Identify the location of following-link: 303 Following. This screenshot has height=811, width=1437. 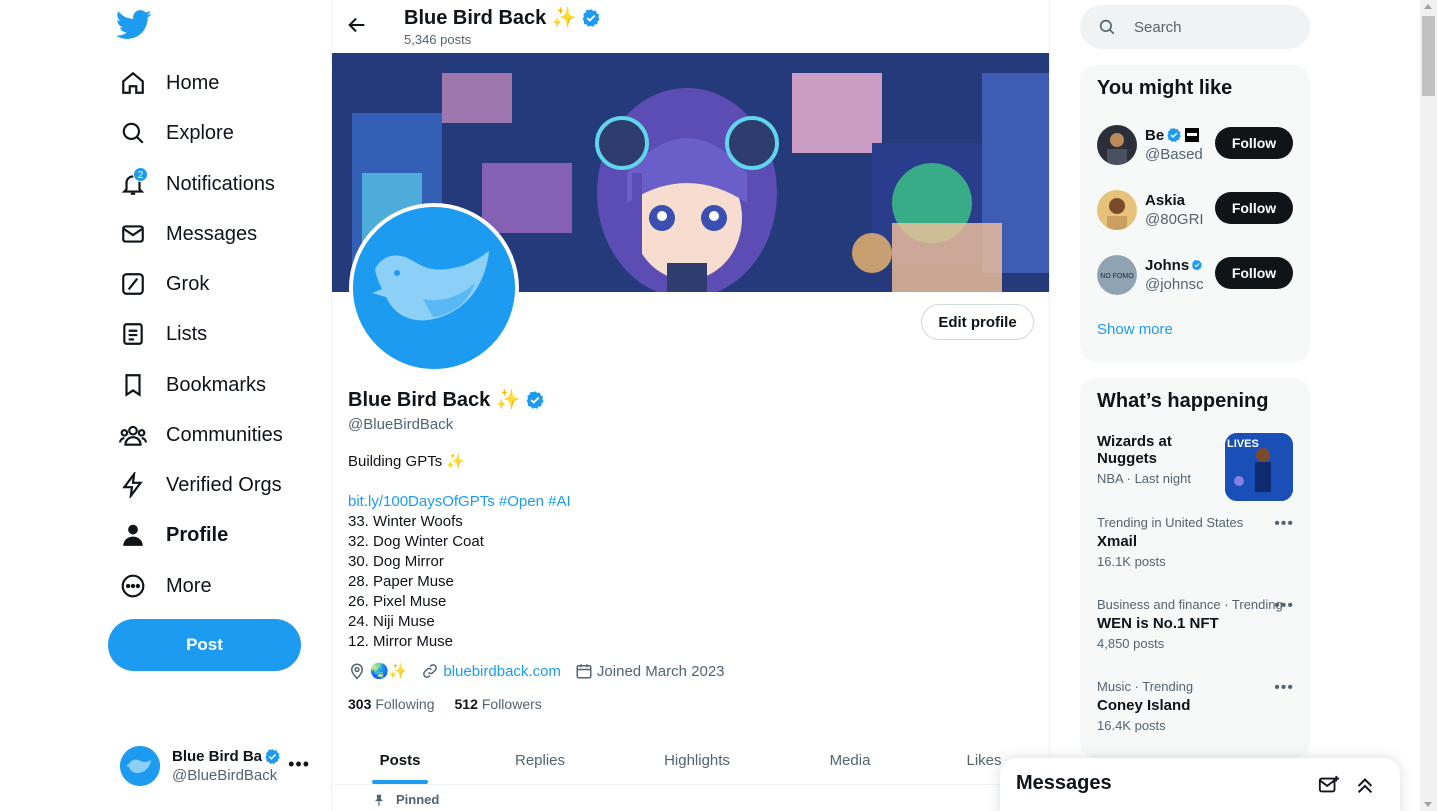
(391, 704).